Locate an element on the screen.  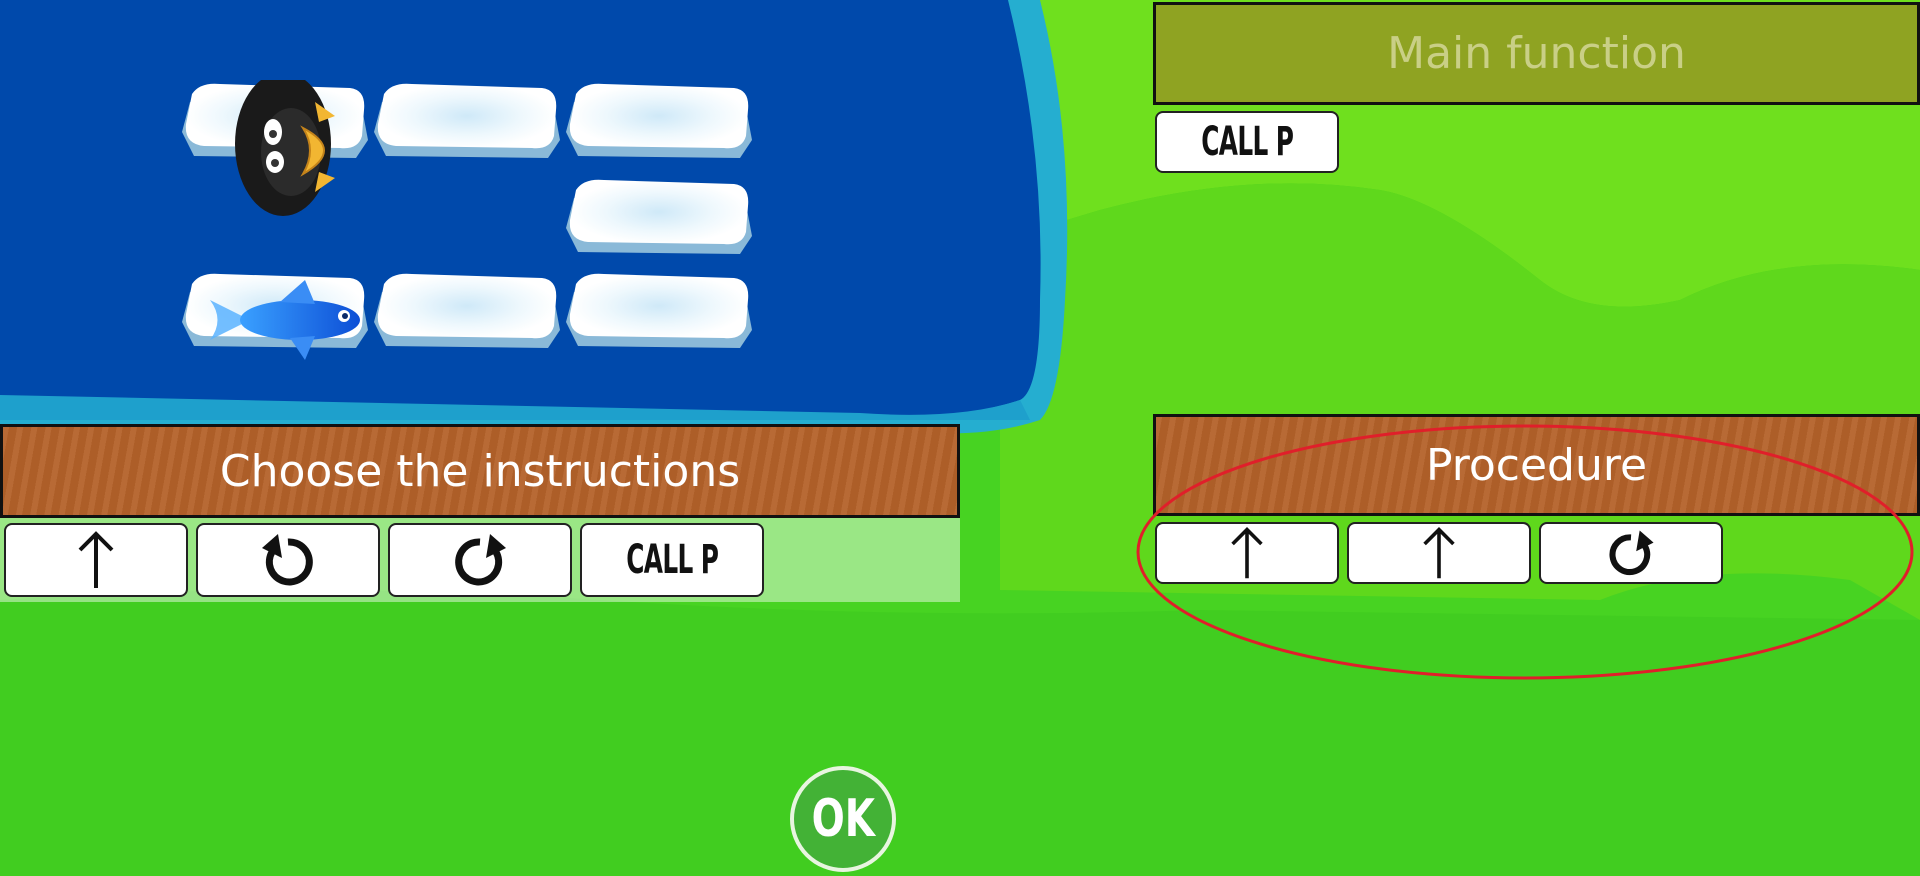
turn-right-button is located at coordinates (480, 560).